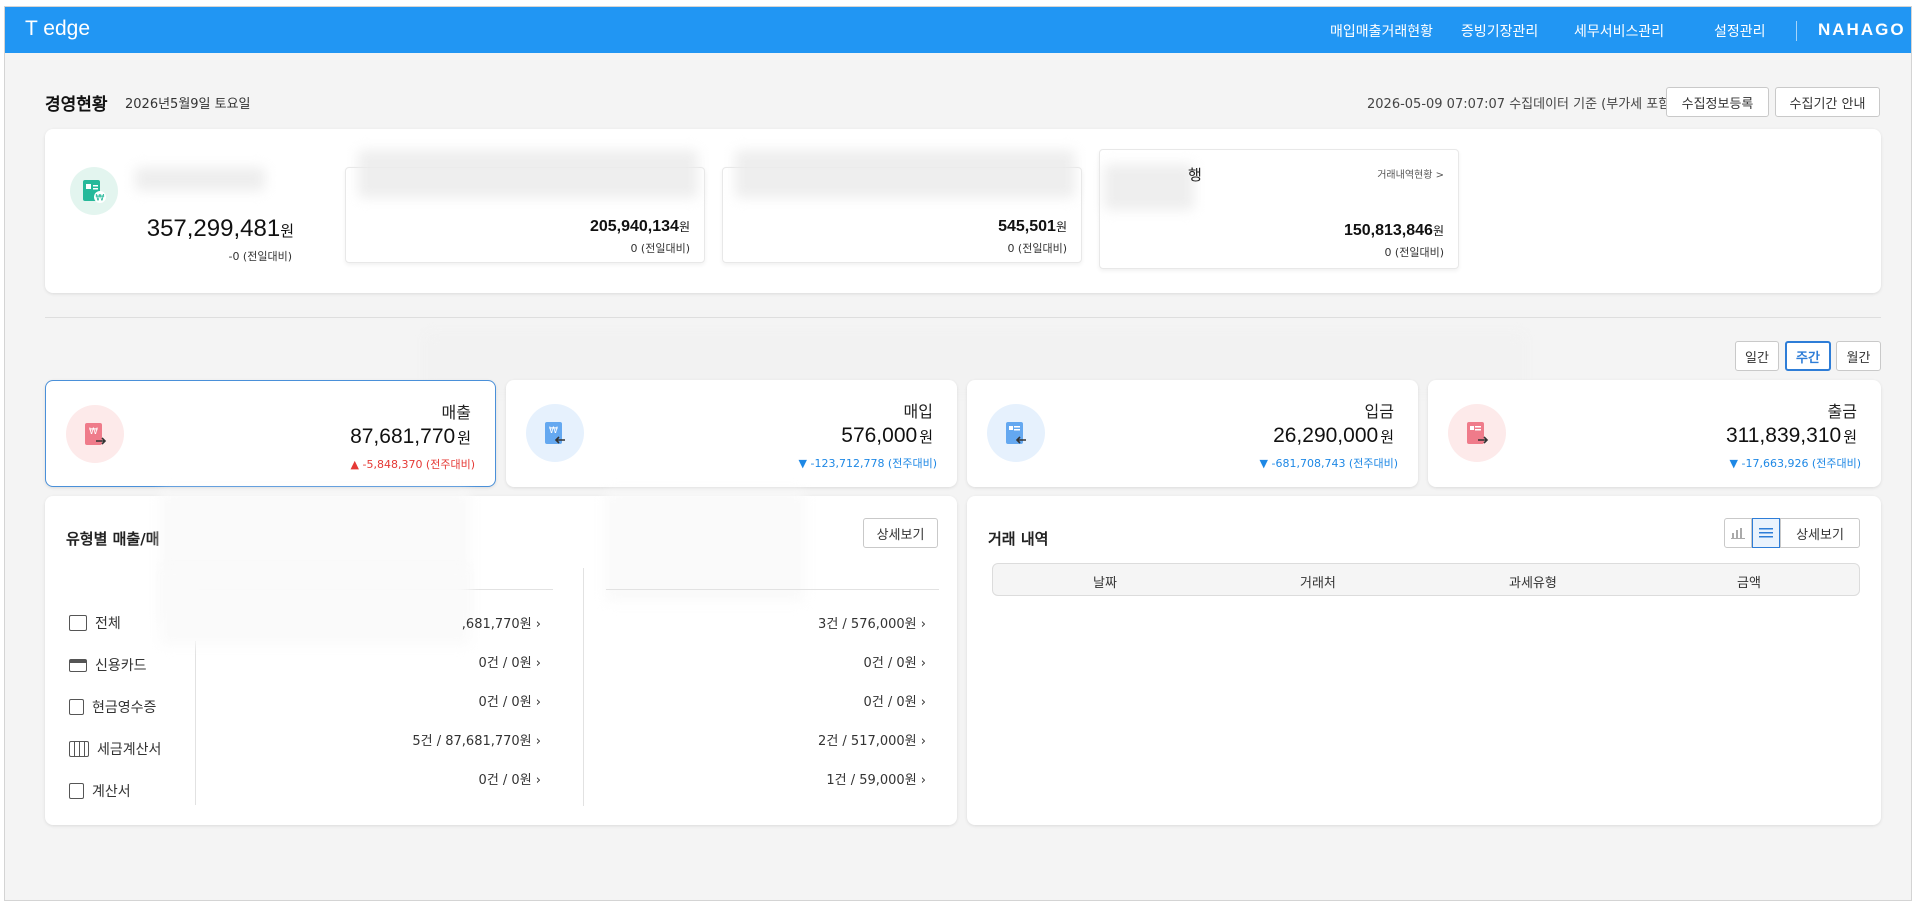  What do you see at coordinates (1740, 31) in the screenshot?
I see `nav-settings: 설정관리` at bounding box center [1740, 31].